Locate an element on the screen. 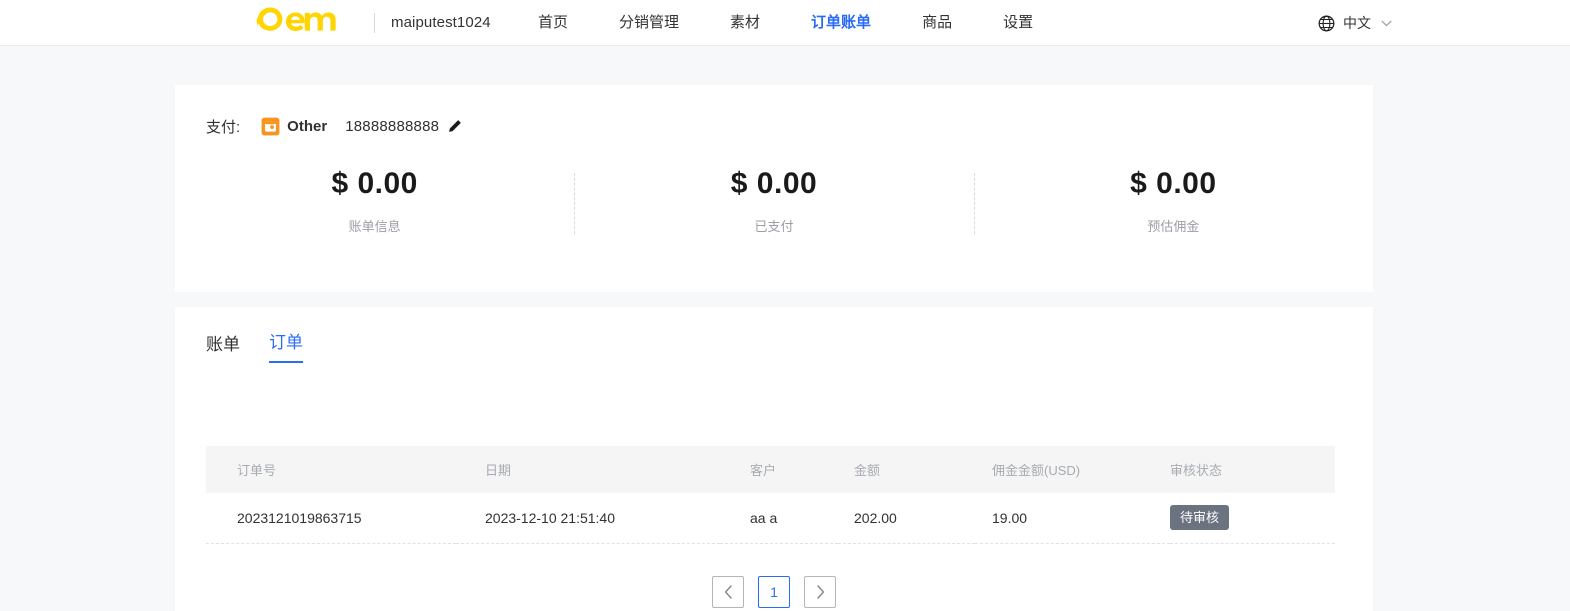 This screenshot has height=611, width=1570. chevron-down-icon is located at coordinates (1386, 23).